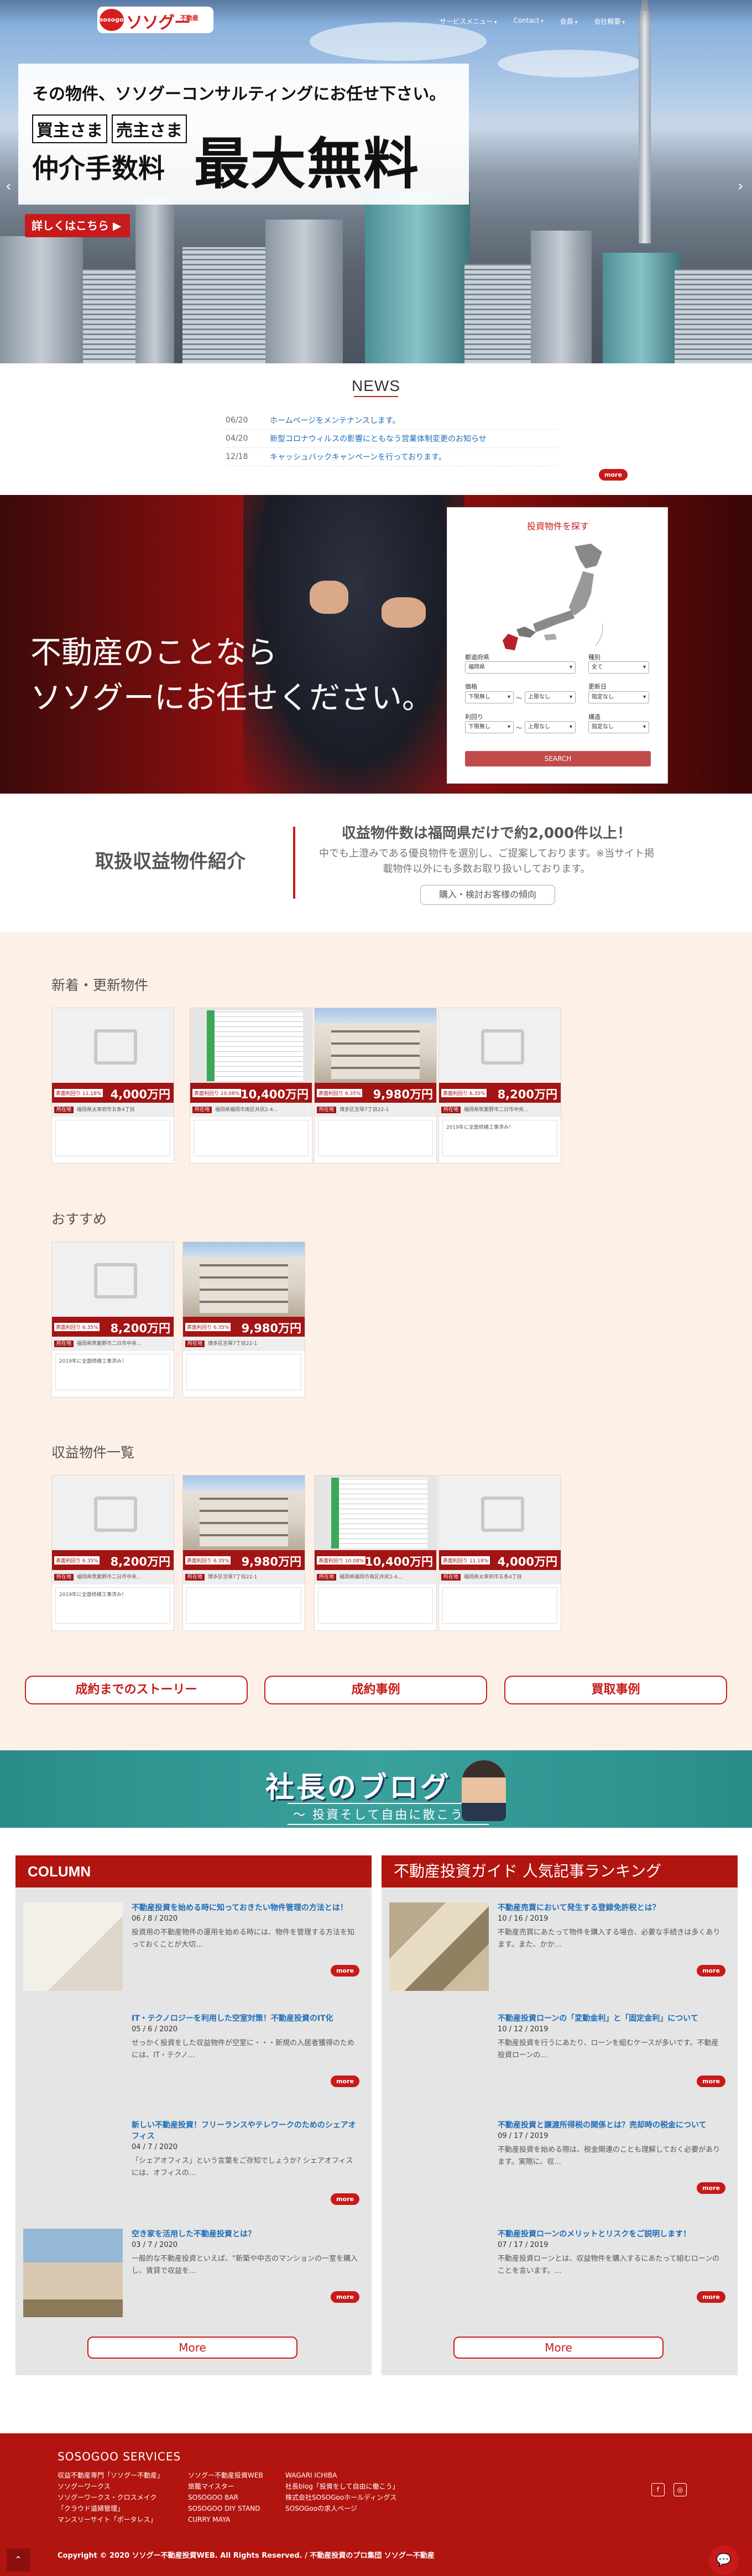 The height and width of the screenshot is (2576, 752). What do you see at coordinates (192, 2348) in the screenshot?
I see `column-more-button: More` at bounding box center [192, 2348].